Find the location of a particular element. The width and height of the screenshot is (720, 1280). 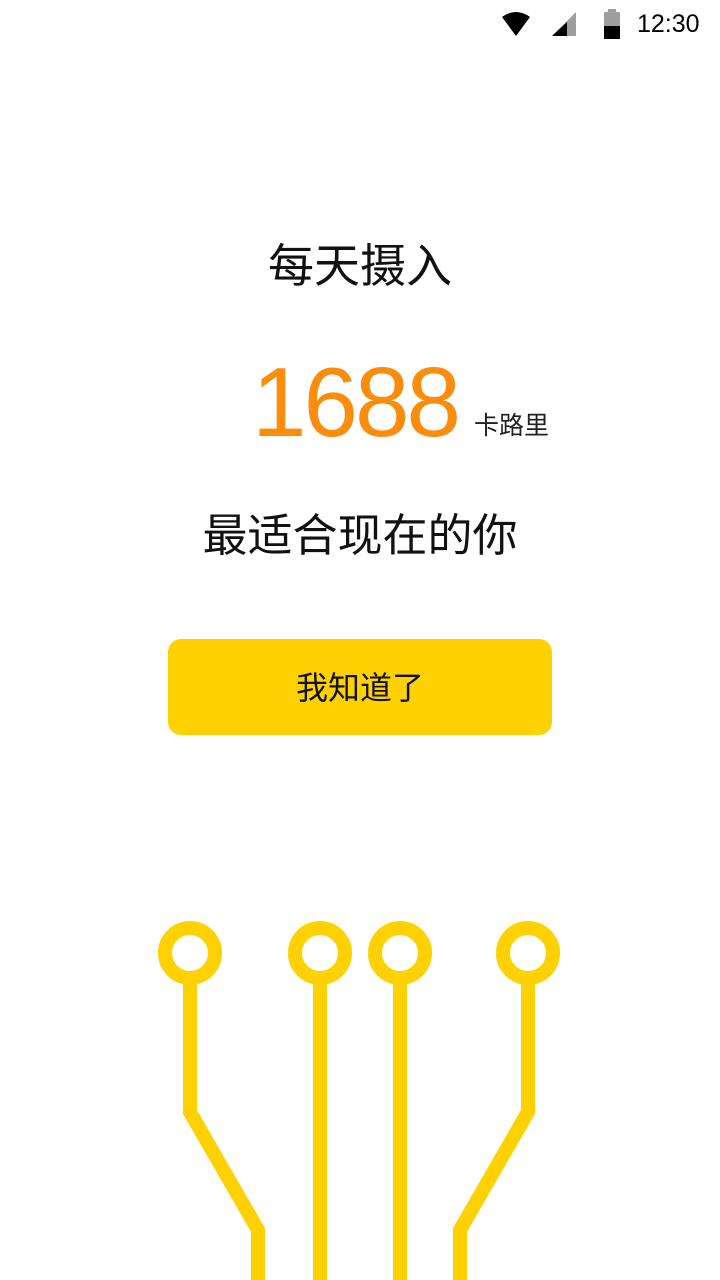

calorie-value: 1688 is located at coordinates (356, 402).